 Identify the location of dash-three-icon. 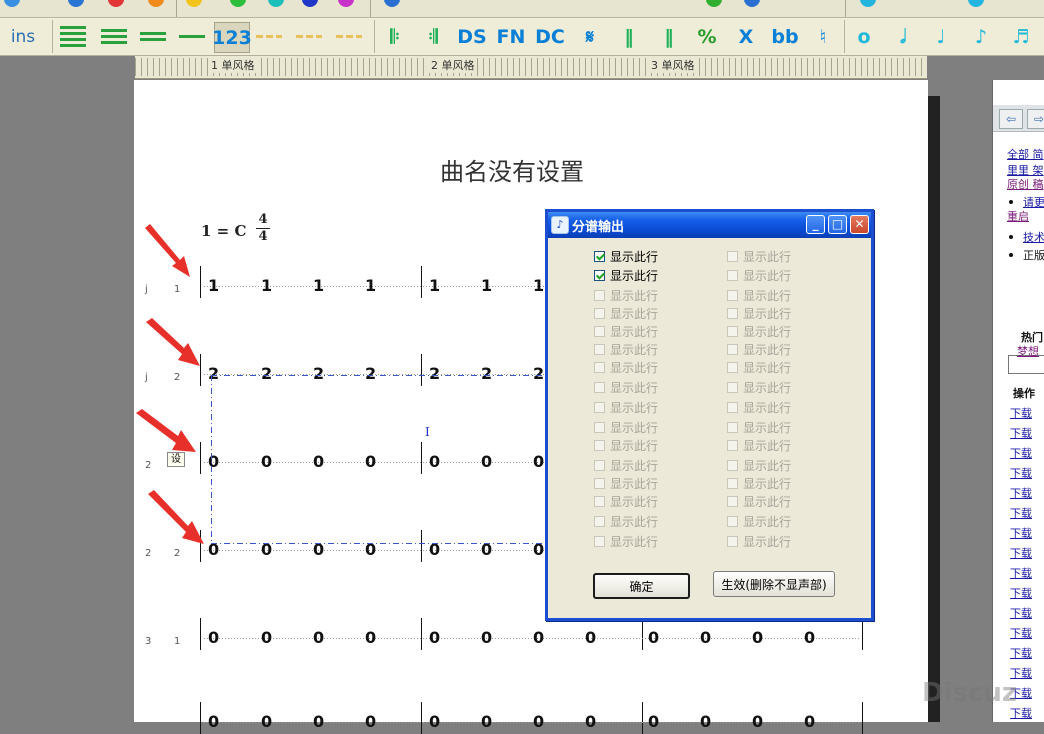
(349, 36).